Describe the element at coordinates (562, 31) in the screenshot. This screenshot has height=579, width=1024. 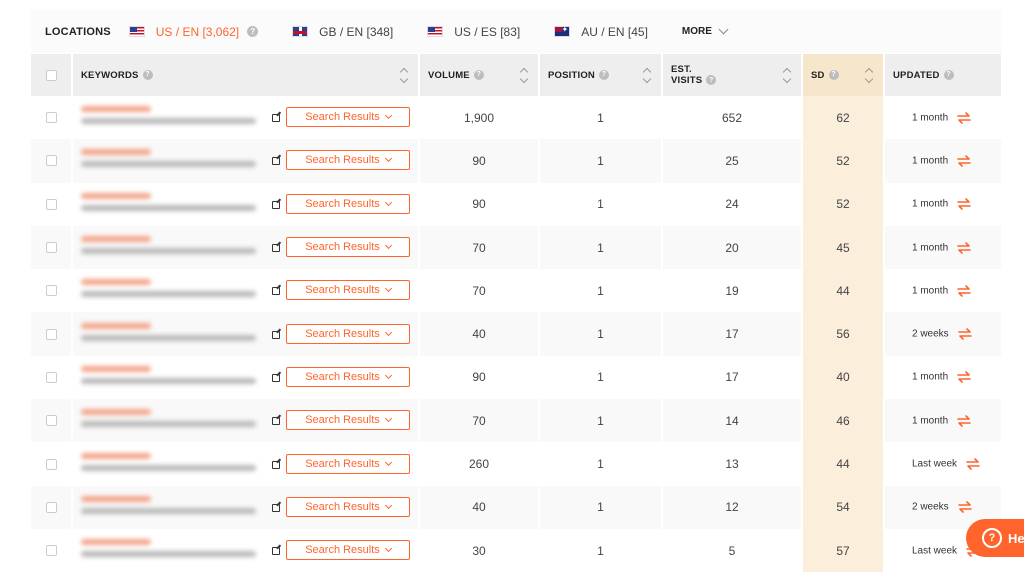
I see `au-flag-icon` at that location.